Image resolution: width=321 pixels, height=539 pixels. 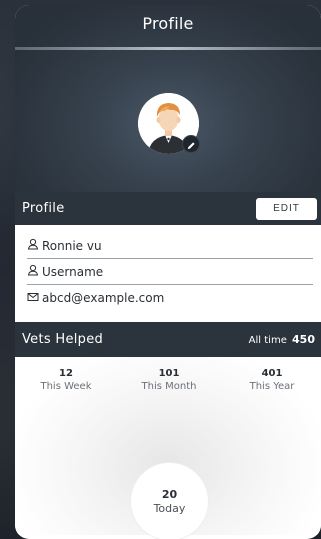 What do you see at coordinates (66, 373) in the screenshot?
I see `stat-value: 12` at bounding box center [66, 373].